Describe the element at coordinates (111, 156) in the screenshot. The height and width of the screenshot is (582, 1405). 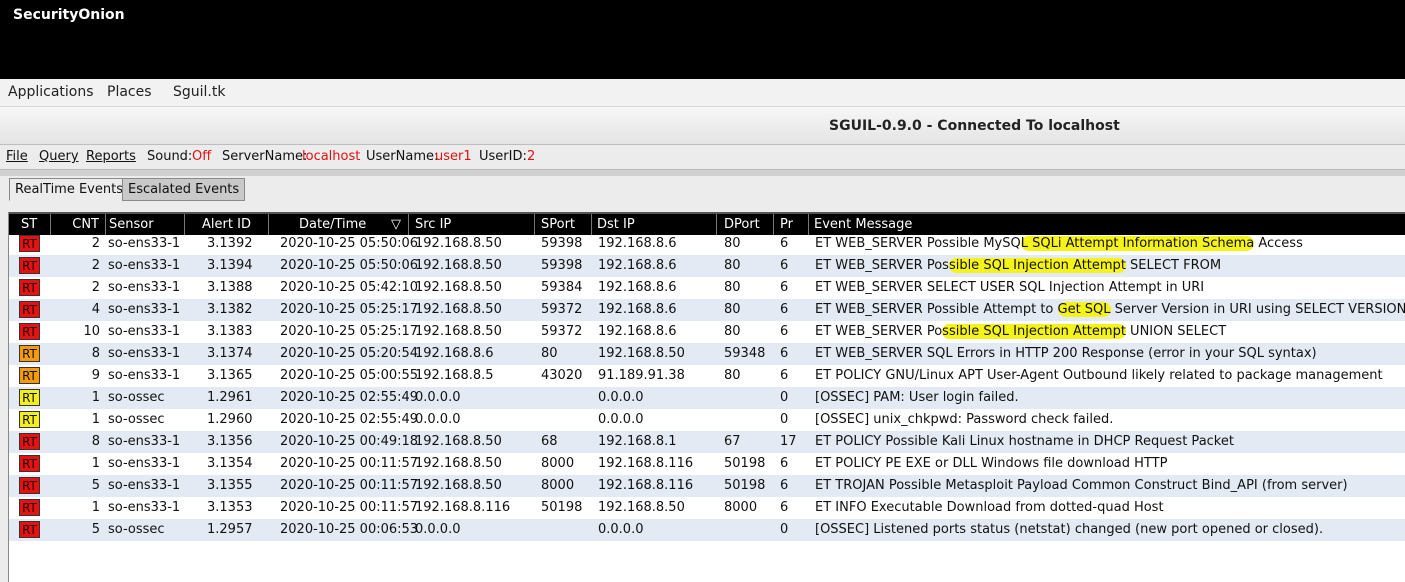
I see `menu-reports: Reports` at that location.